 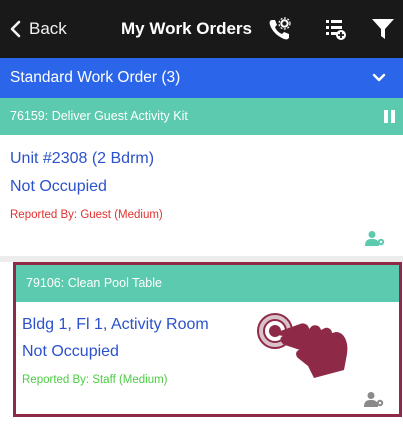 I want to click on back-label: Back, so click(x=48, y=28).